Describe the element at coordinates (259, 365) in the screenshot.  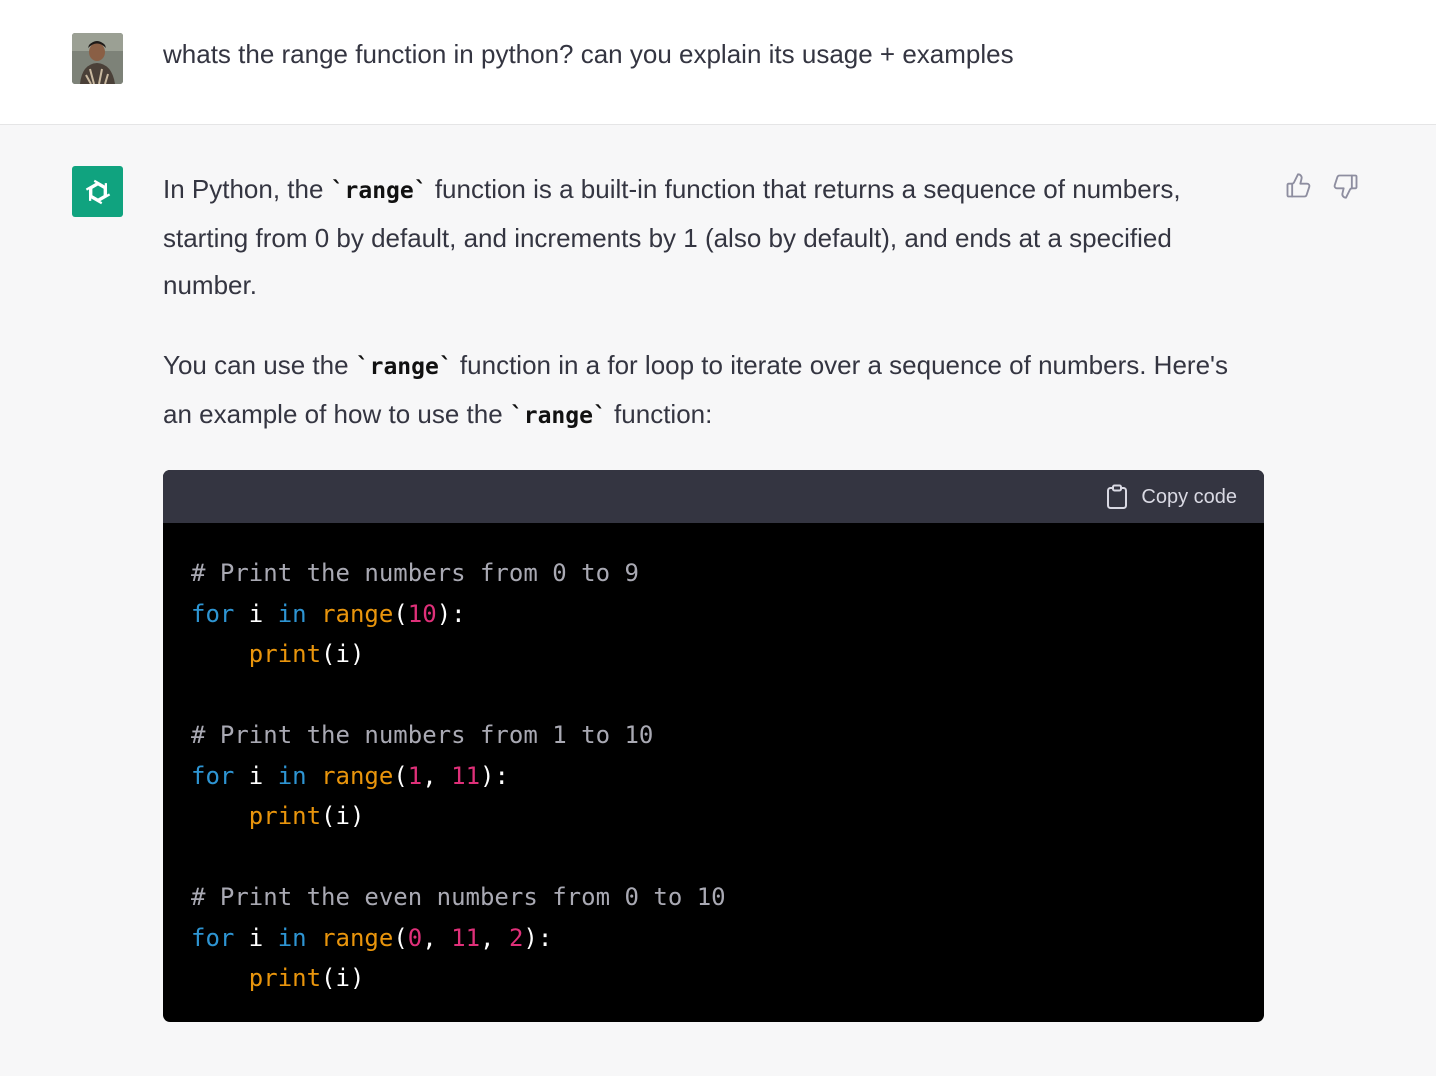
I see `paragraph-text: You can use the` at that location.